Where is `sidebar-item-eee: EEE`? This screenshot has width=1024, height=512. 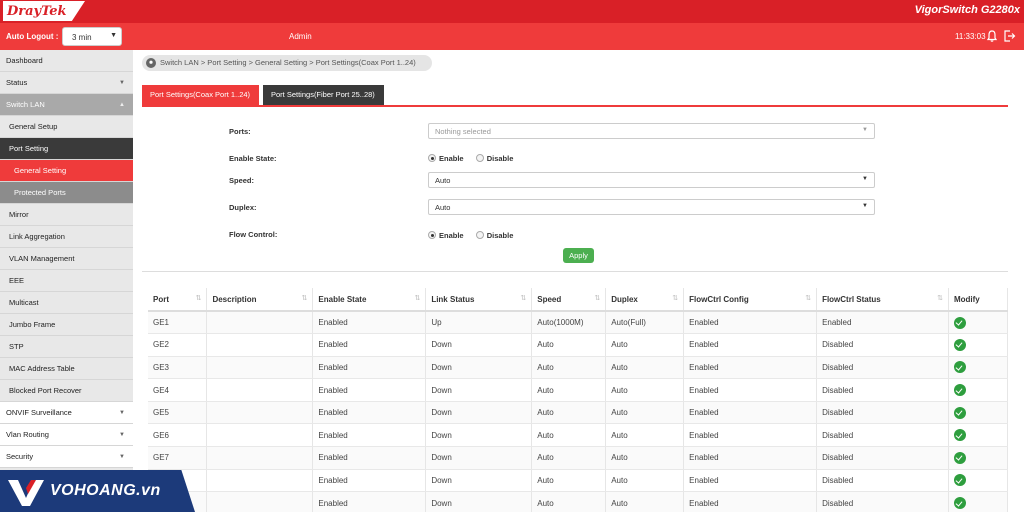
sidebar-item-eee: EEE is located at coordinates (66, 281).